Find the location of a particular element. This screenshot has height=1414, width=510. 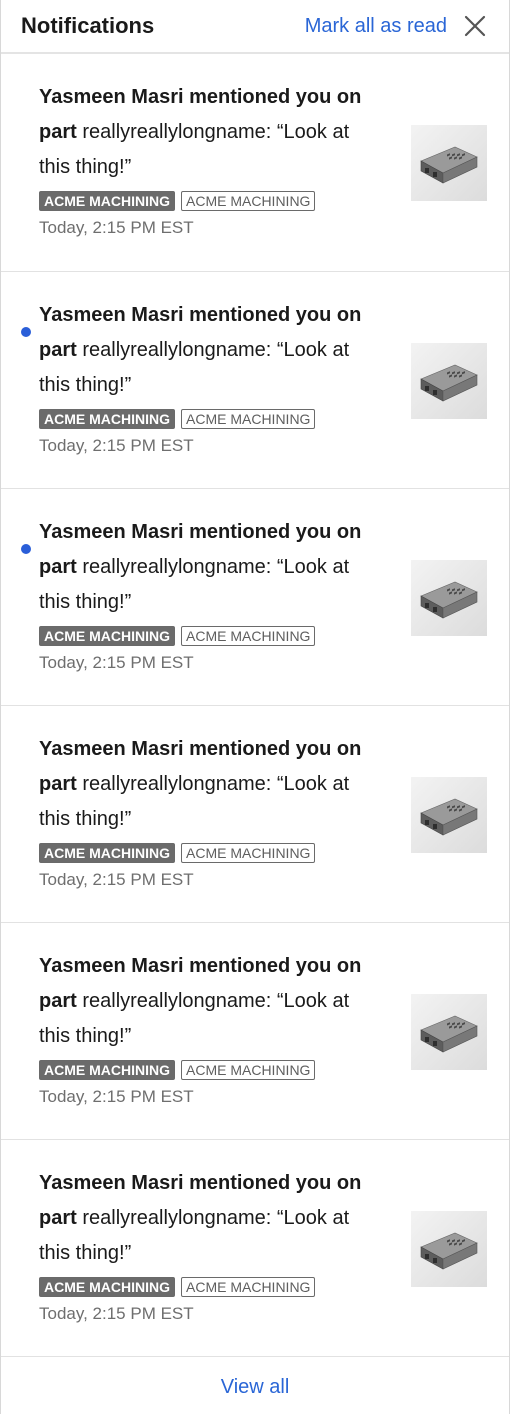

view-all-link: View all is located at coordinates (255, 1387).